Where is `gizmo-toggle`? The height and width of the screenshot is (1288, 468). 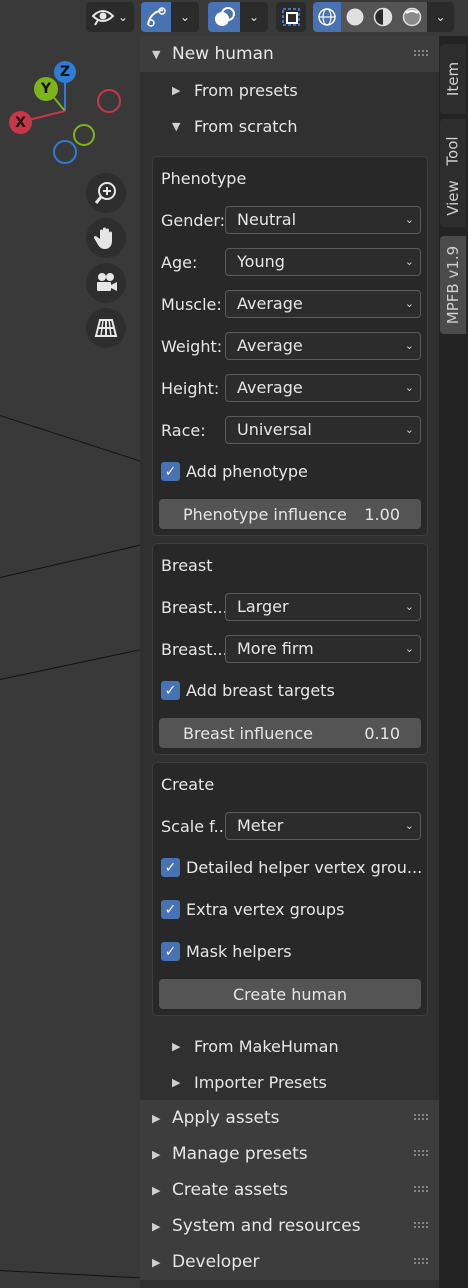 gizmo-toggle is located at coordinates (156, 17).